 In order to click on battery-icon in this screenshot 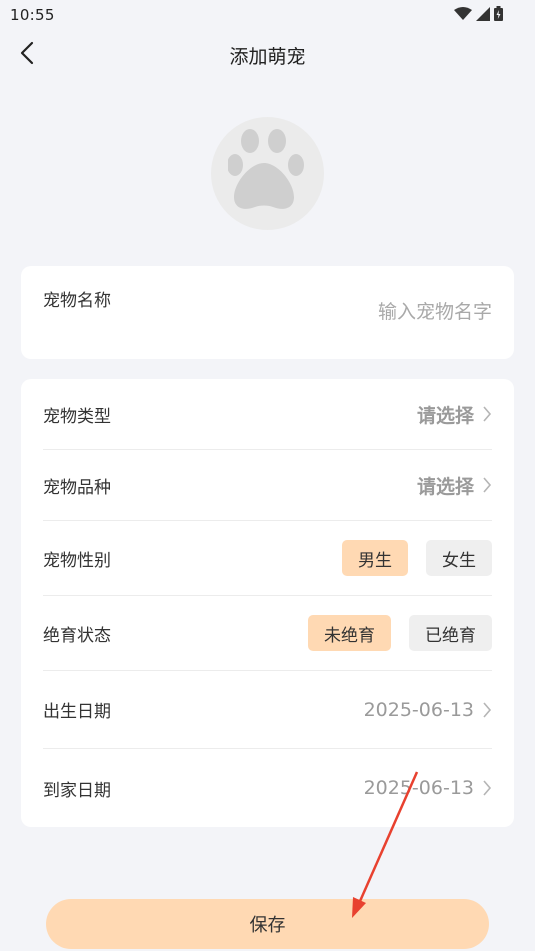, I will do `click(498, 15)`.